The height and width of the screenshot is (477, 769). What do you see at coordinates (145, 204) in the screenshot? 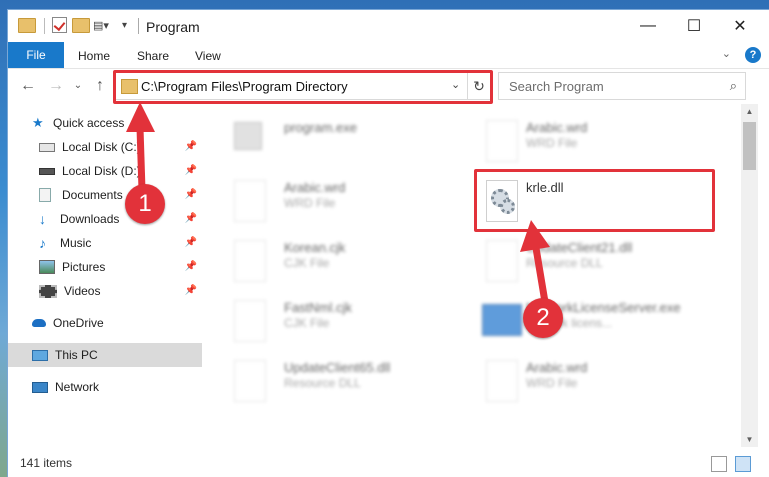
I see `step-badge-1: 1` at bounding box center [145, 204].